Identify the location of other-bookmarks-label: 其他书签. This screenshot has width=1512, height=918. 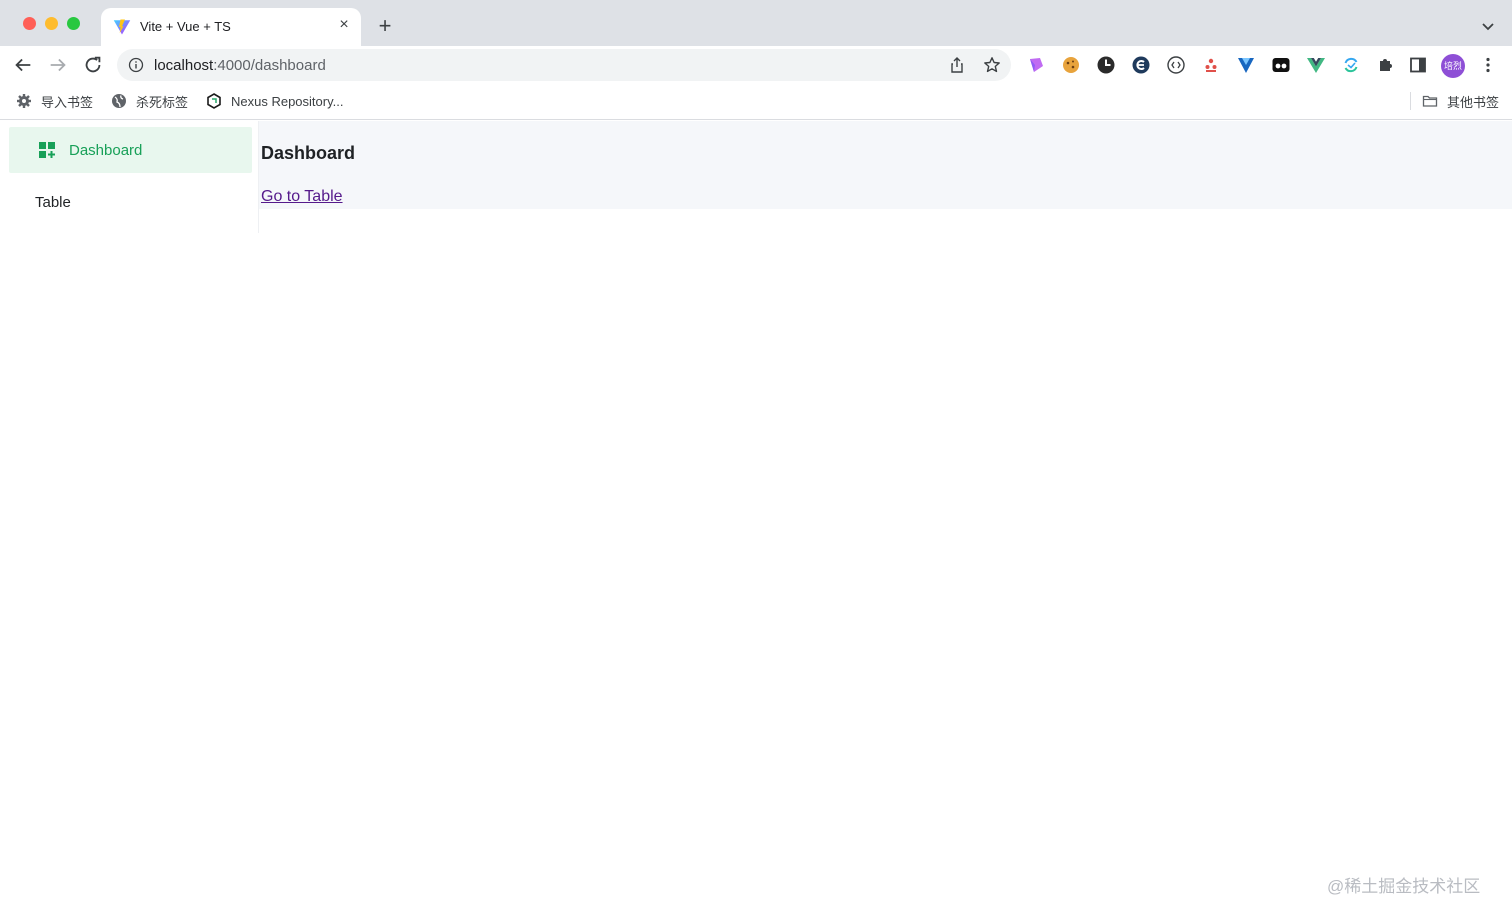
(1473, 102).